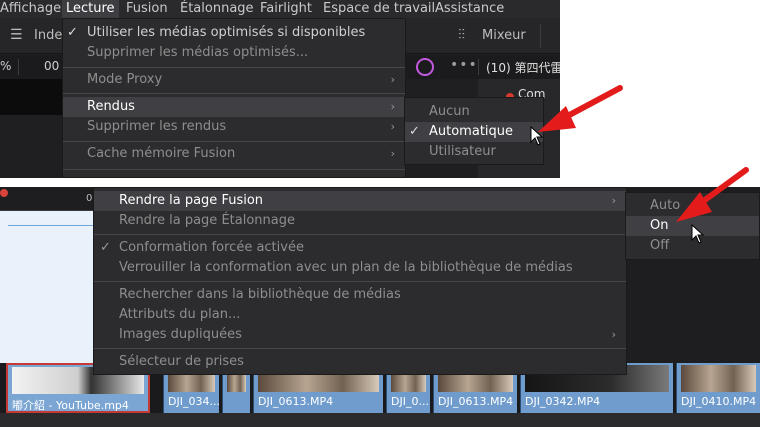  Describe the element at coordinates (712, 194) in the screenshot. I see `red-annotation-arrow` at that location.